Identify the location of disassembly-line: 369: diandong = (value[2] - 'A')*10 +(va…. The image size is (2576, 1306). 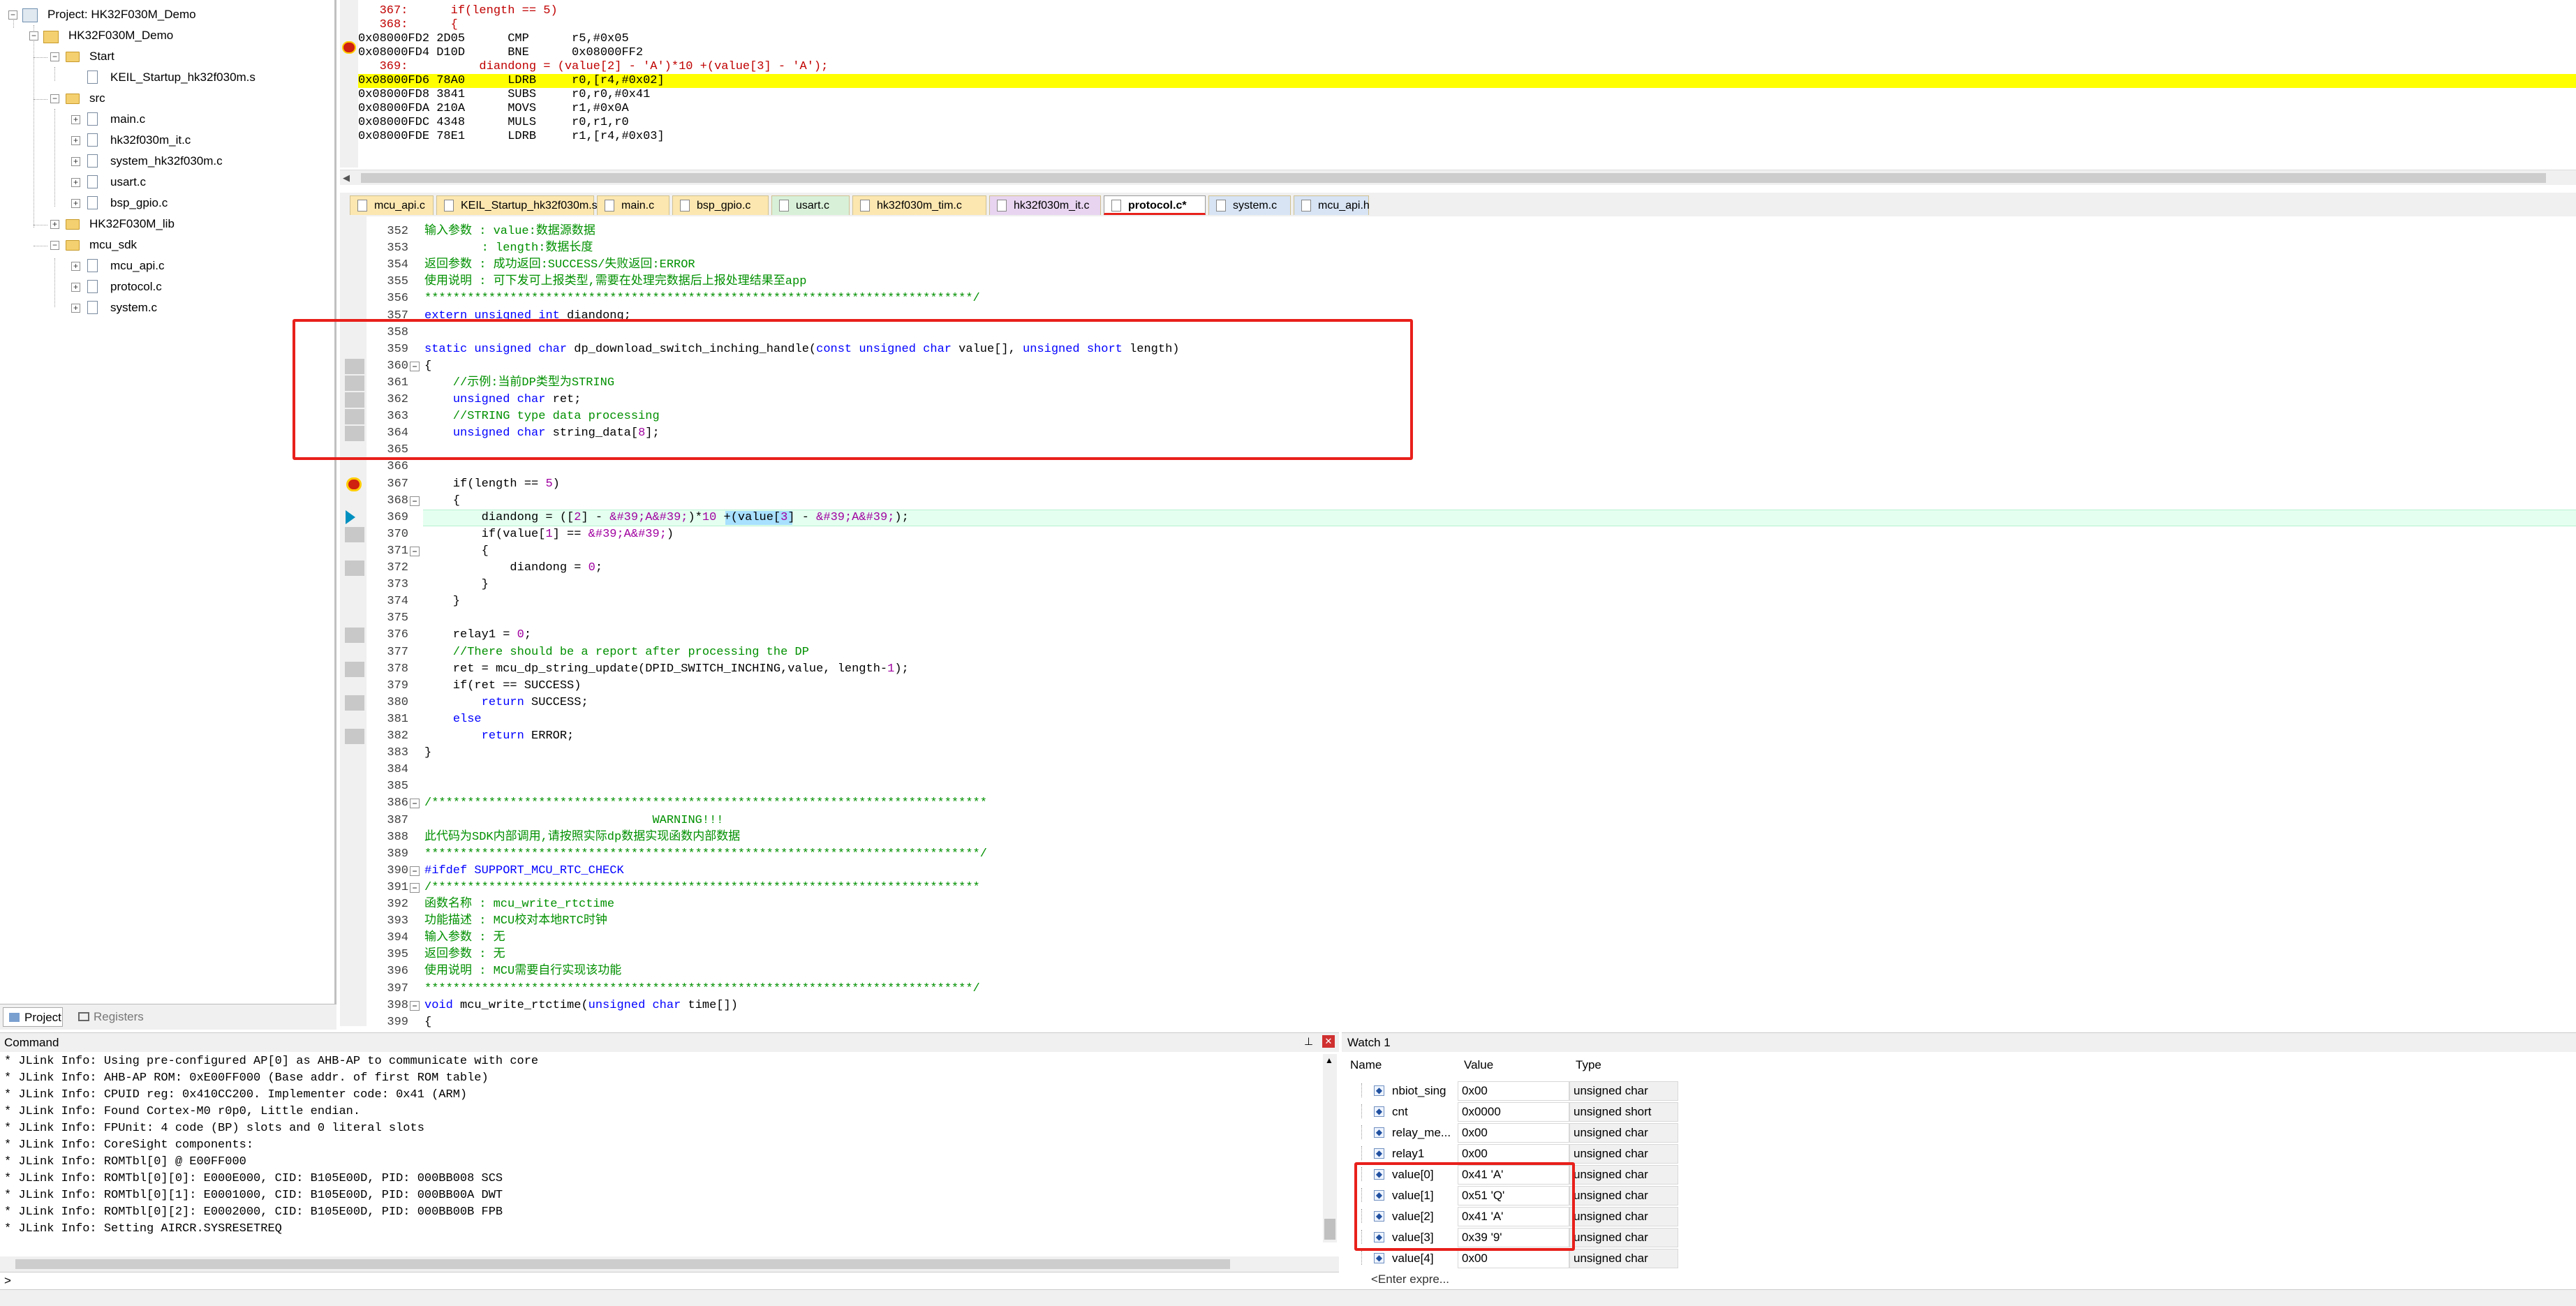
(593, 67).